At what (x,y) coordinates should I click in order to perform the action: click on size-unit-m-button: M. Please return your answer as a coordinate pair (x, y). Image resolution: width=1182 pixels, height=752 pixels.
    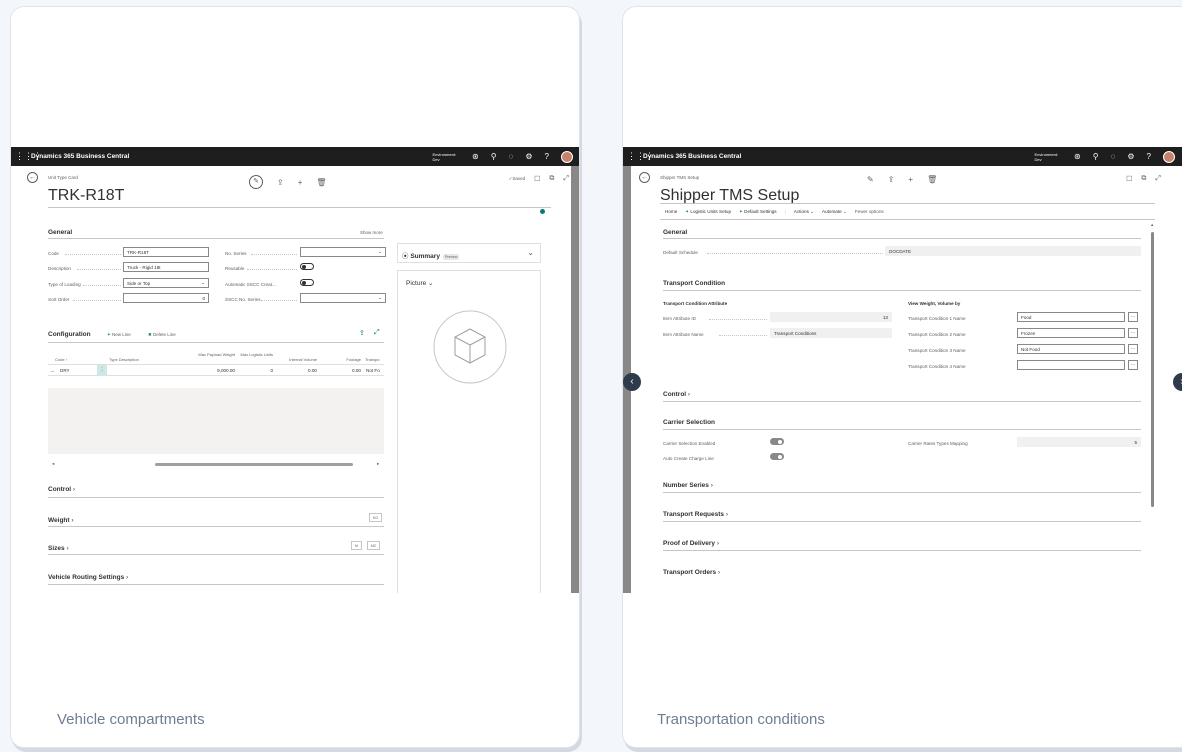
    Looking at the image, I should click on (356, 545).